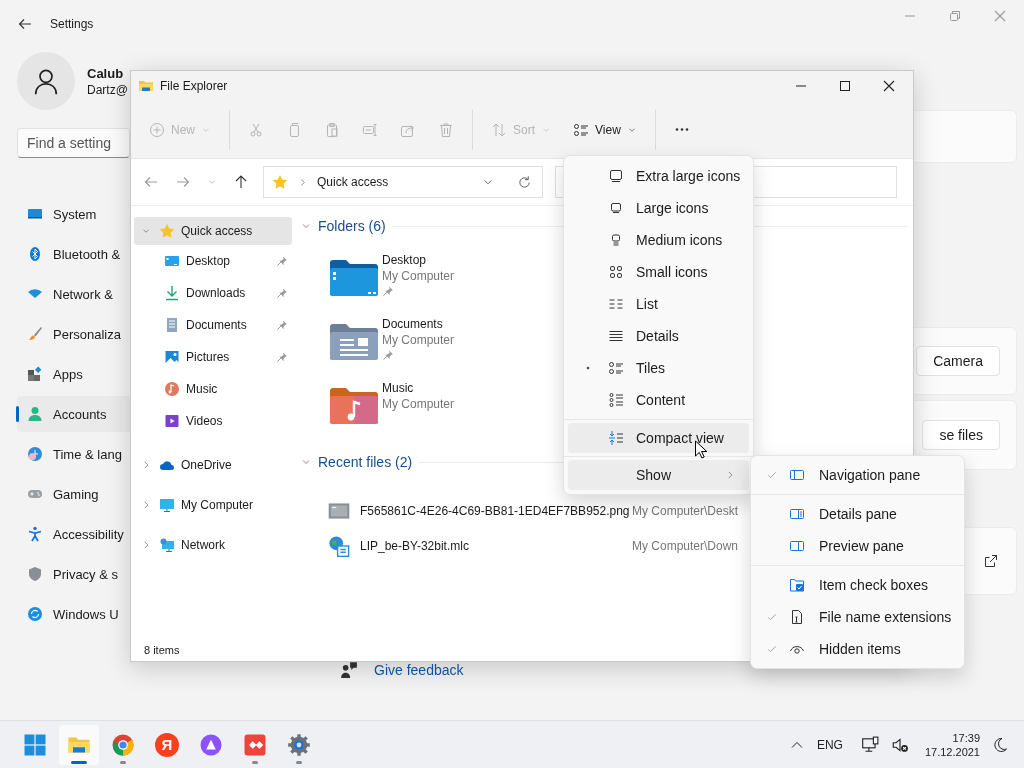 The image size is (1024, 768). Describe the element at coordinates (73, 334) in the screenshot. I see `nav-item: Personaliza` at that location.